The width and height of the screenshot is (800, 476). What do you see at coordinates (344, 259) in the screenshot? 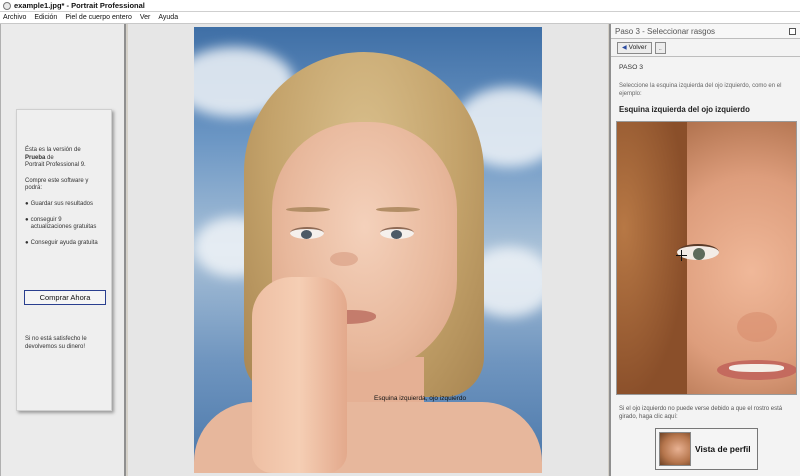
I see `nose-shape` at bounding box center [344, 259].